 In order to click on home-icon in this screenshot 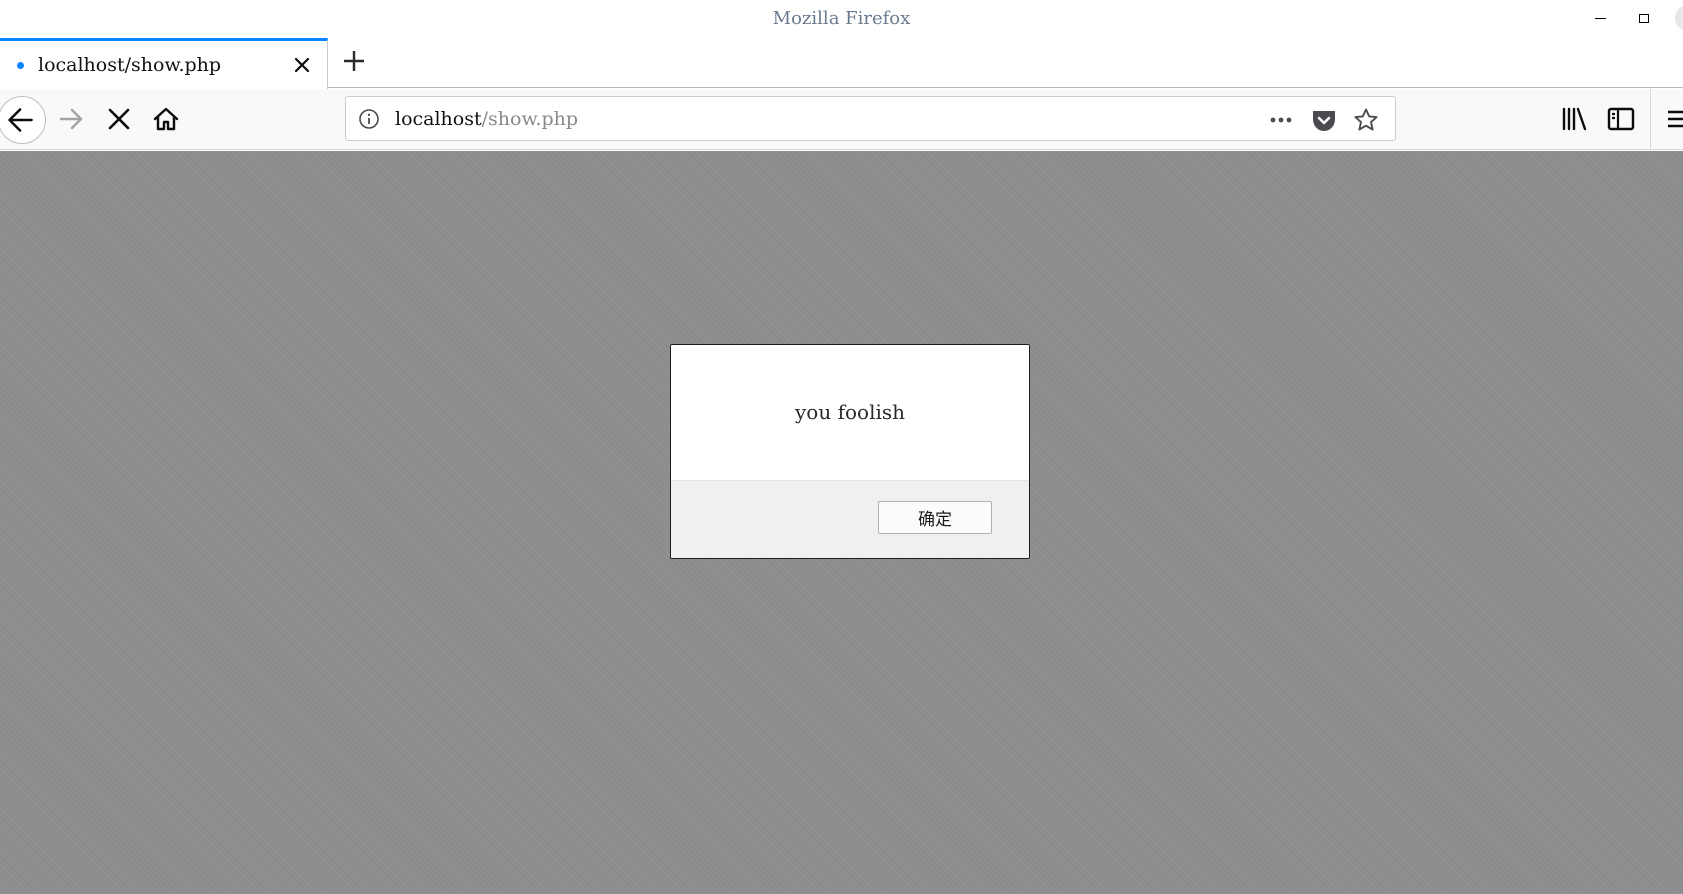, I will do `click(166, 119)`.